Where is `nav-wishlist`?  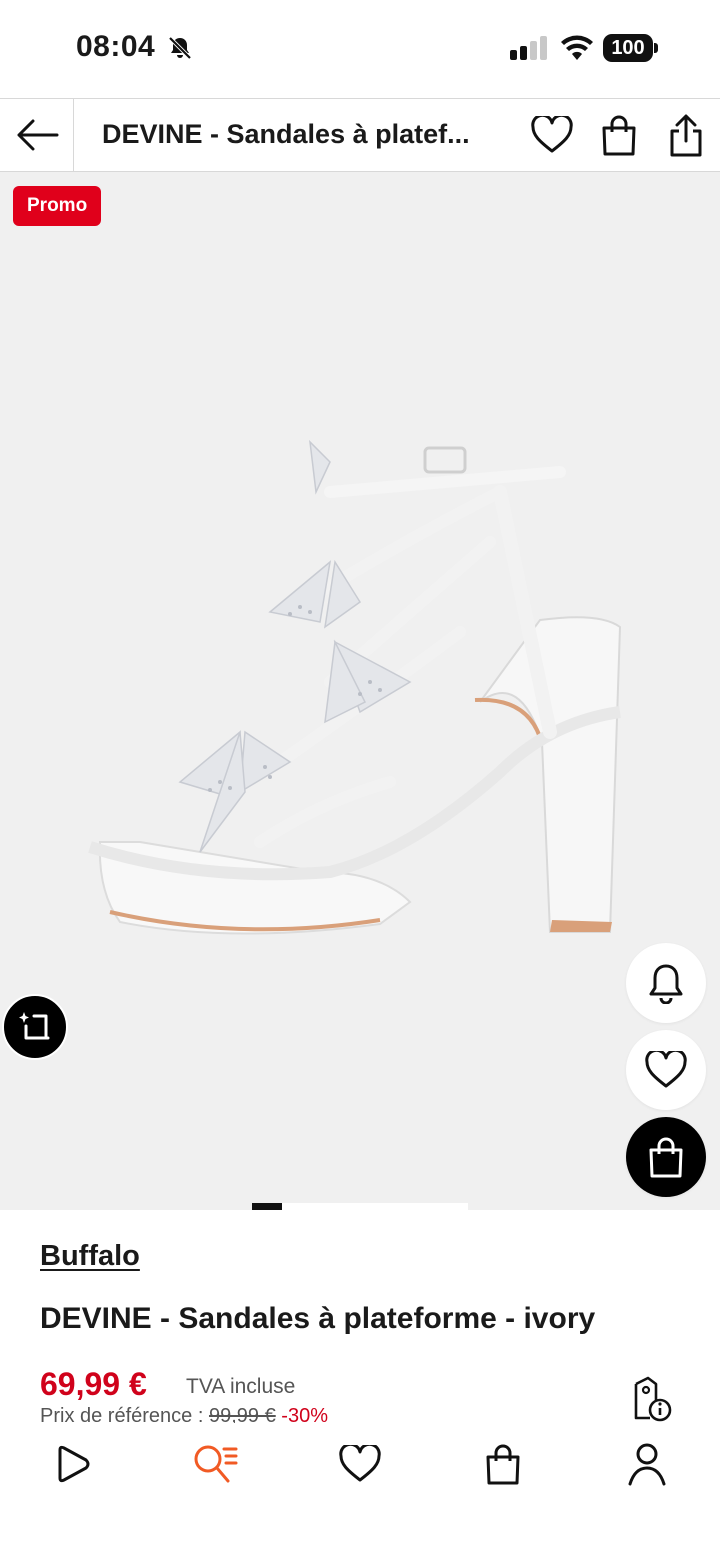
nav-wishlist is located at coordinates (360, 1464).